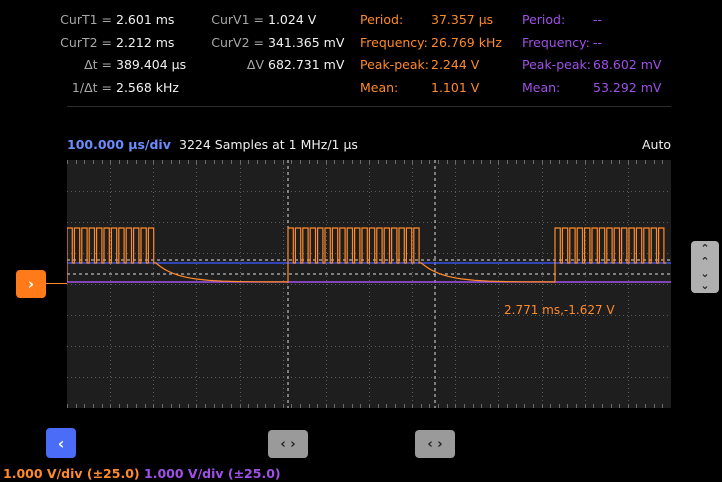 The height and width of the screenshot is (482, 722). I want to click on ch1-marker-button: ›, so click(31, 284).